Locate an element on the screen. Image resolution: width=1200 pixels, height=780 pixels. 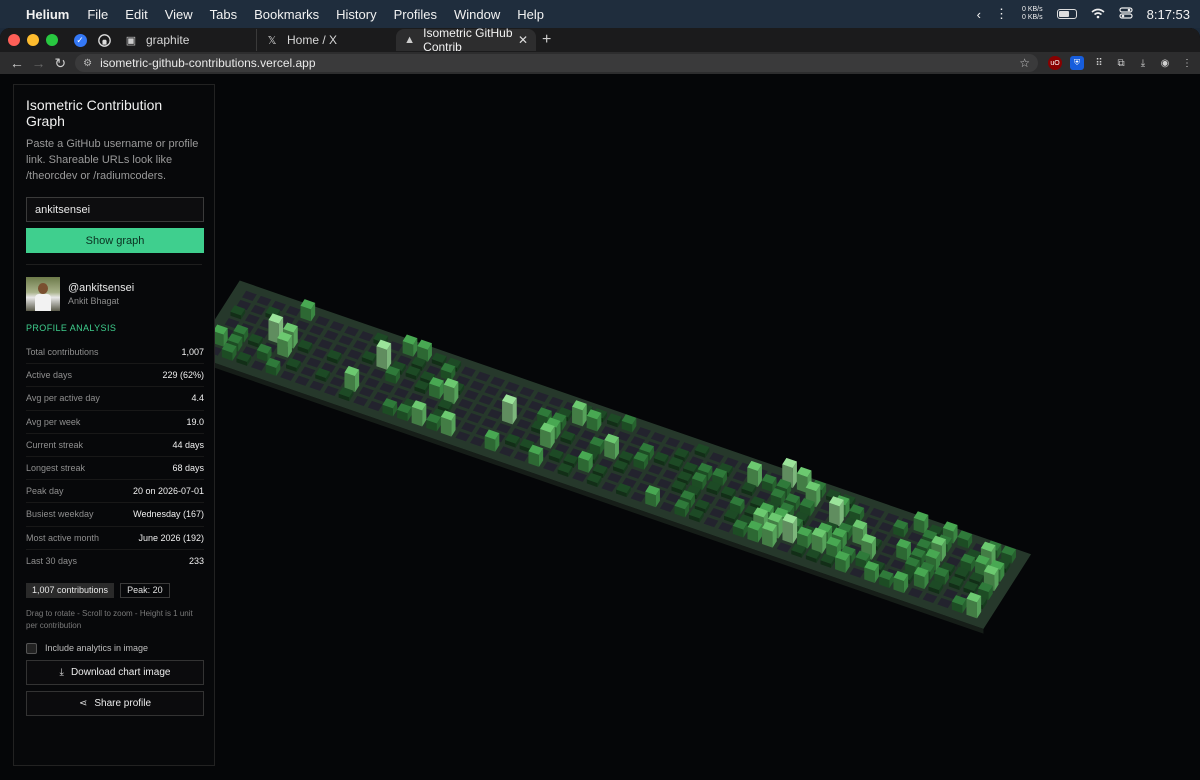
extensions-puzzle-icon: ⧉ is located at coordinates (1121, 63).